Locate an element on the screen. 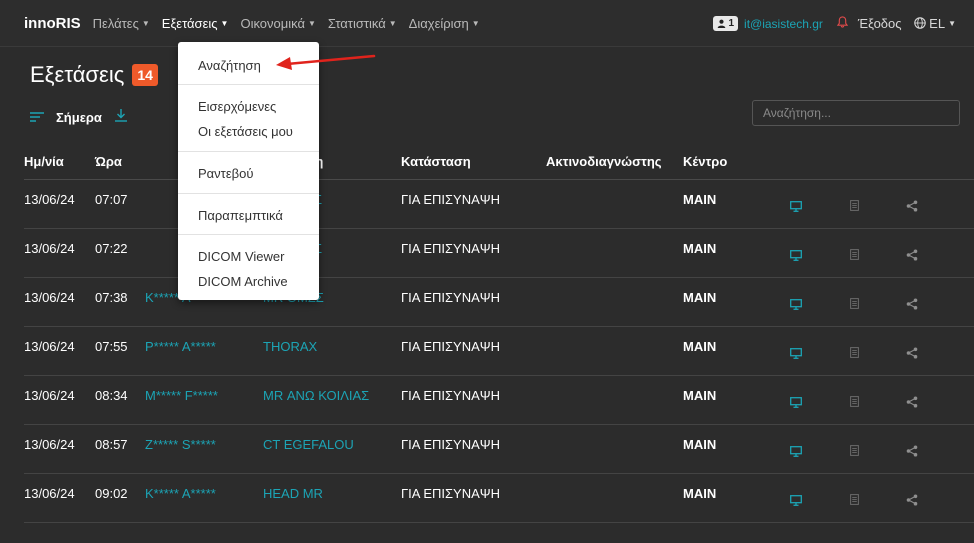 The height and width of the screenshot is (543, 974). cell-date: 13/06/24 is located at coordinates (49, 199).